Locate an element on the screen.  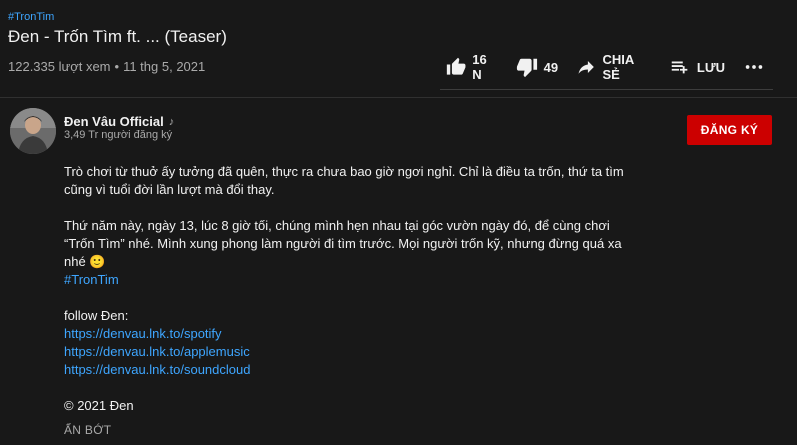
soundcloud-link: https://denvau.lnk.to/soundcloud is located at coordinates (344, 370).